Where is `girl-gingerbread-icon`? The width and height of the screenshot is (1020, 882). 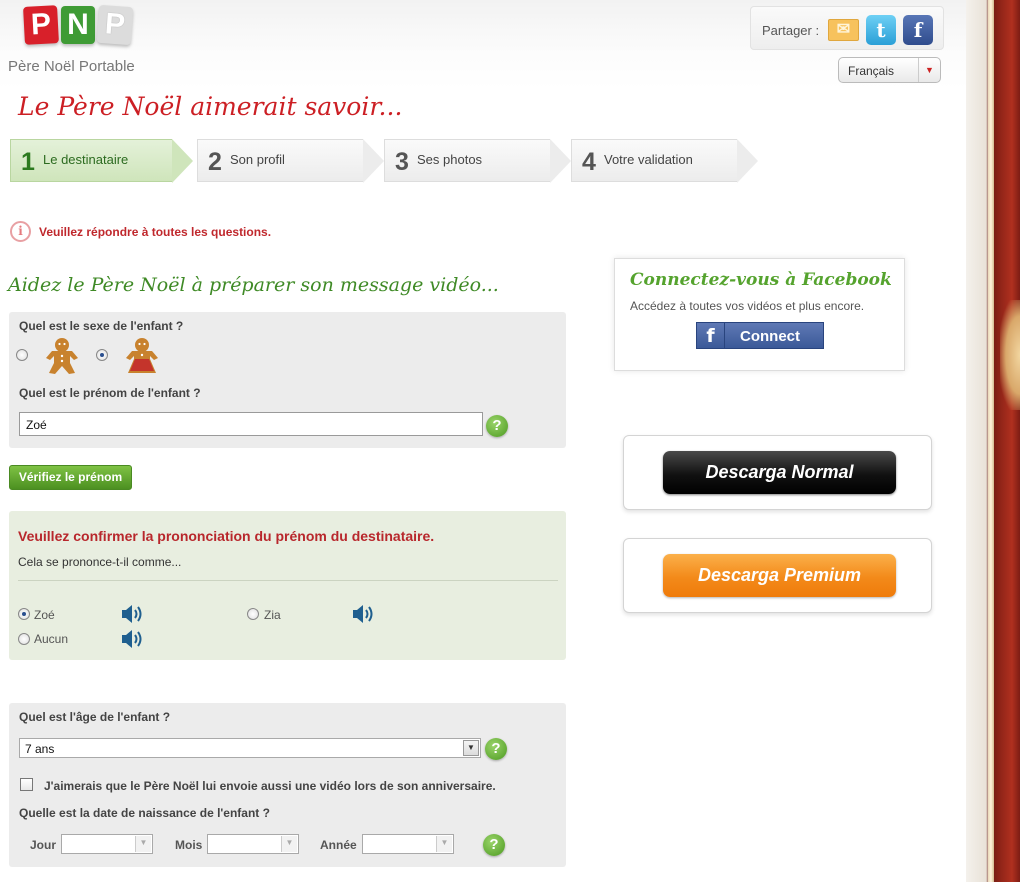 girl-gingerbread-icon is located at coordinates (142, 356).